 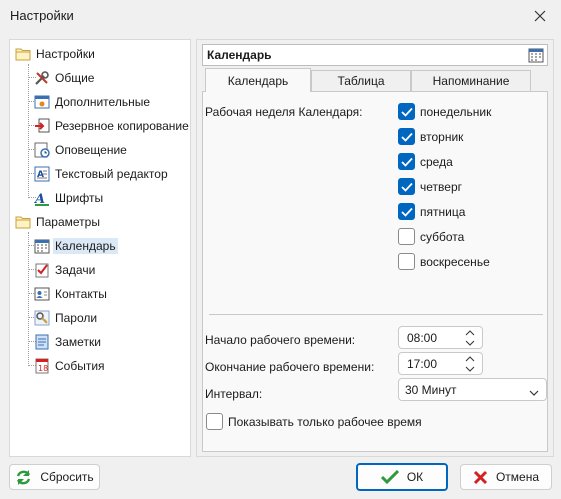 I want to click on tree-item-advanced: Дополнительные, so click(x=92, y=102).